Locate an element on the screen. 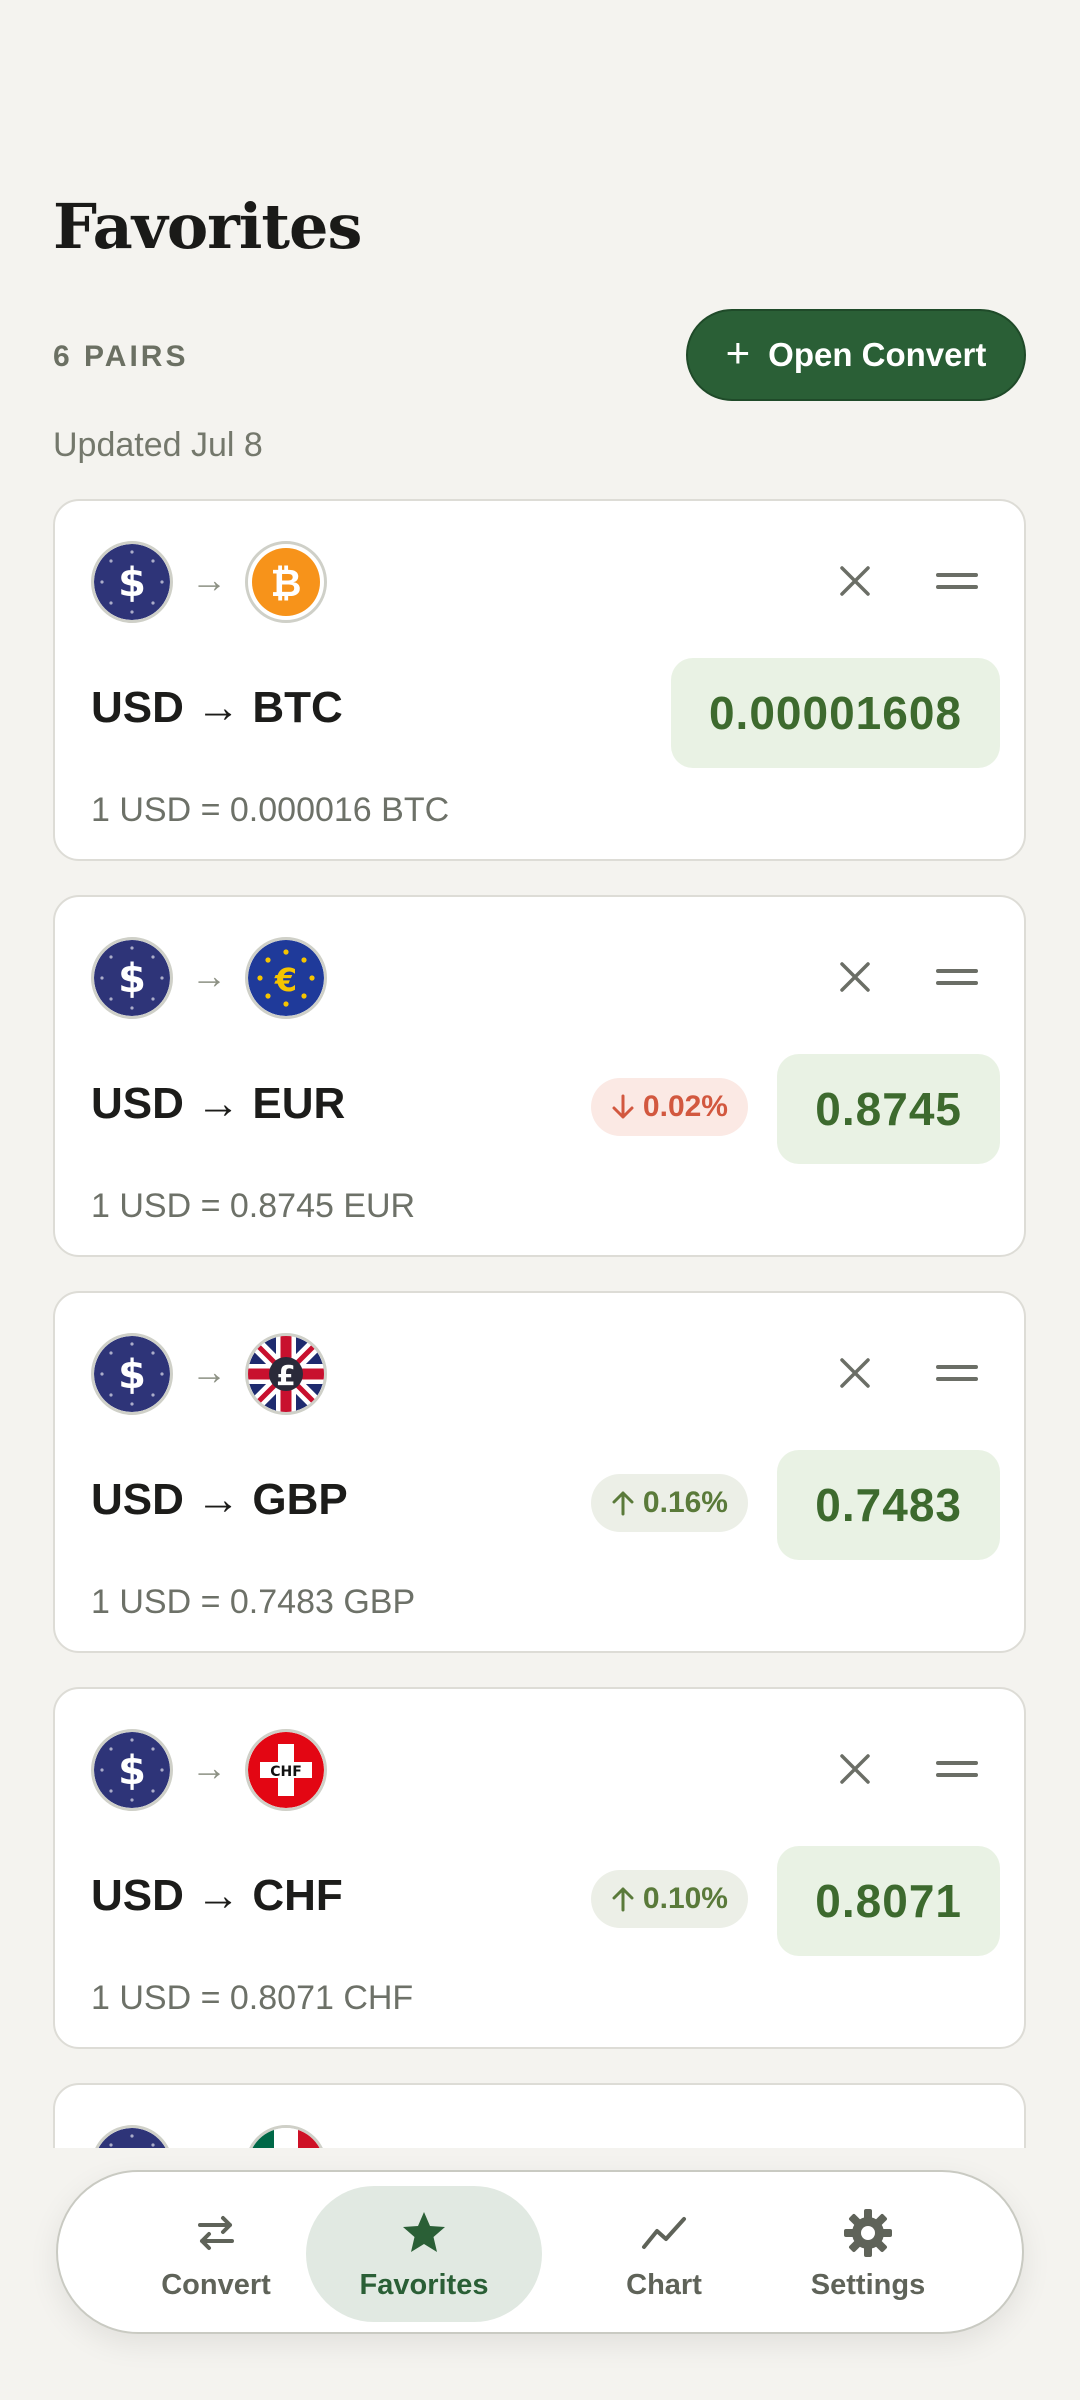 This screenshot has width=1080, height=2400. pair-label: USD → BTC is located at coordinates (217, 707).